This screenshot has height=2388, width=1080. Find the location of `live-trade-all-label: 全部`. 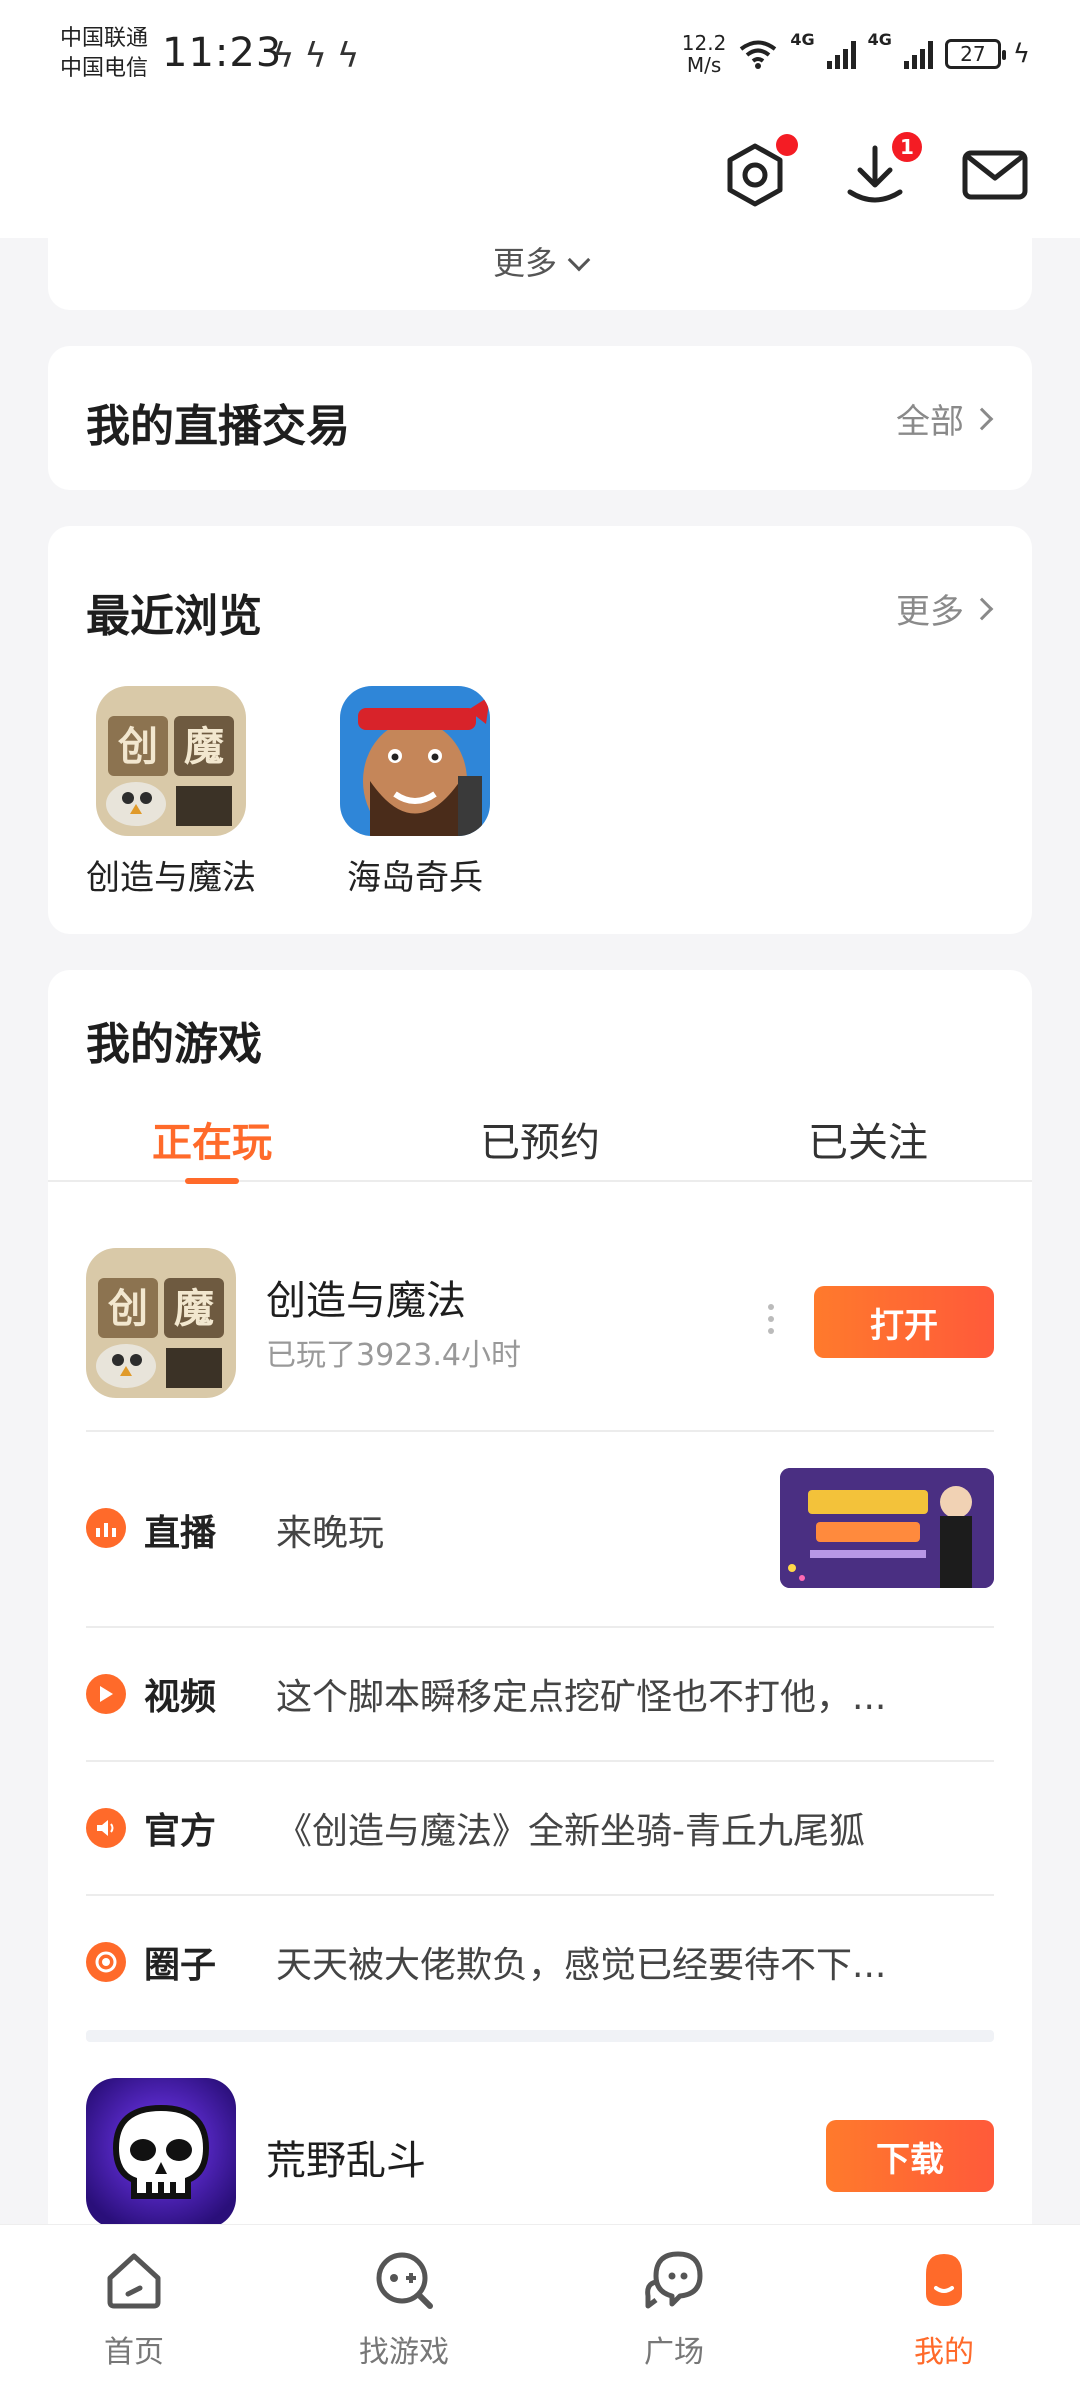

live-trade-all-label: 全部 is located at coordinates (930, 422).